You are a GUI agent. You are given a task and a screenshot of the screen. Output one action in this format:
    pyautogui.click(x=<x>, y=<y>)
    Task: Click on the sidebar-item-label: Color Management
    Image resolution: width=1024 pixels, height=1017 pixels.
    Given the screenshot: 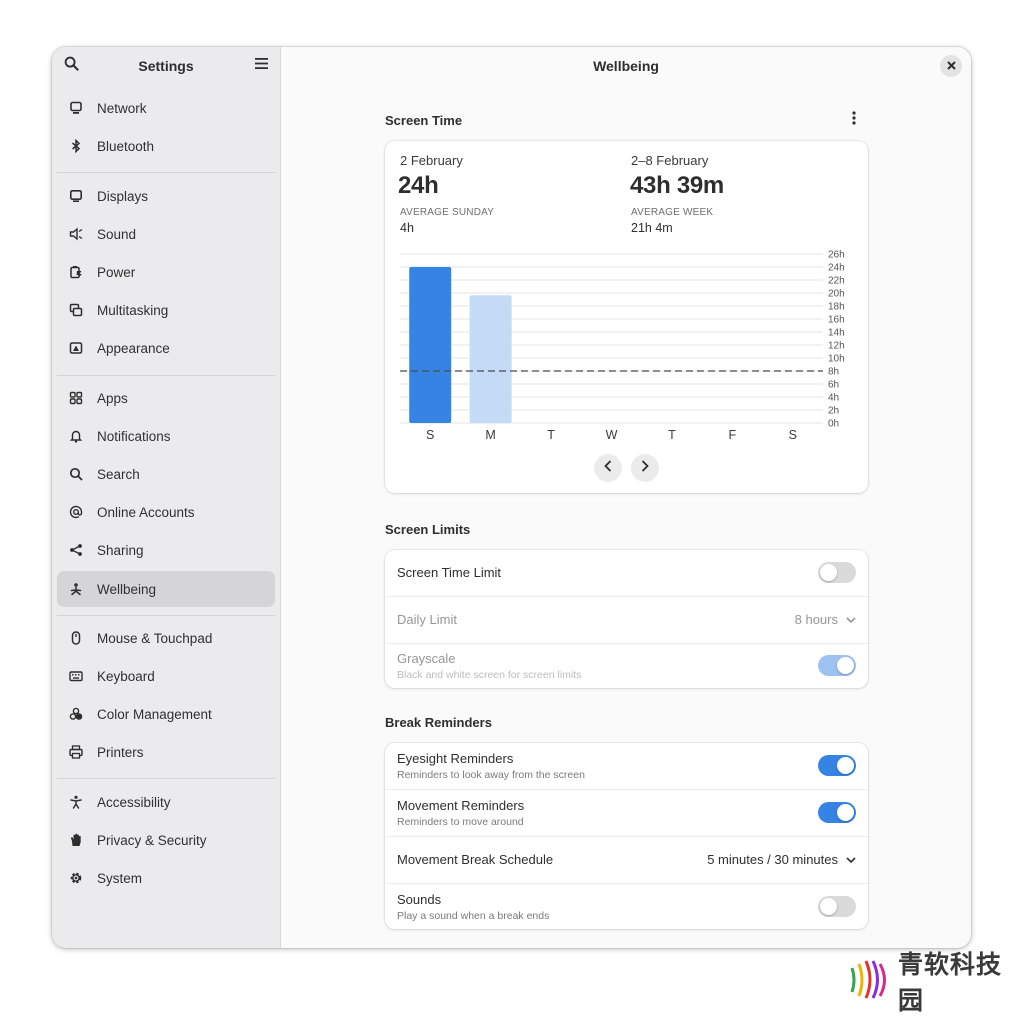 What is the action you would take?
    pyautogui.click(x=154, y=714)
    